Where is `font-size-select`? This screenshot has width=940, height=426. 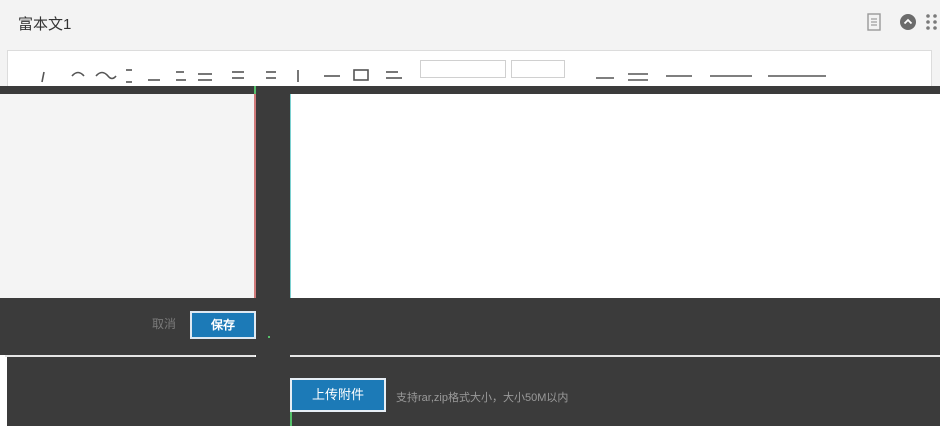 font-size-select is located at coordinates (538, 69).